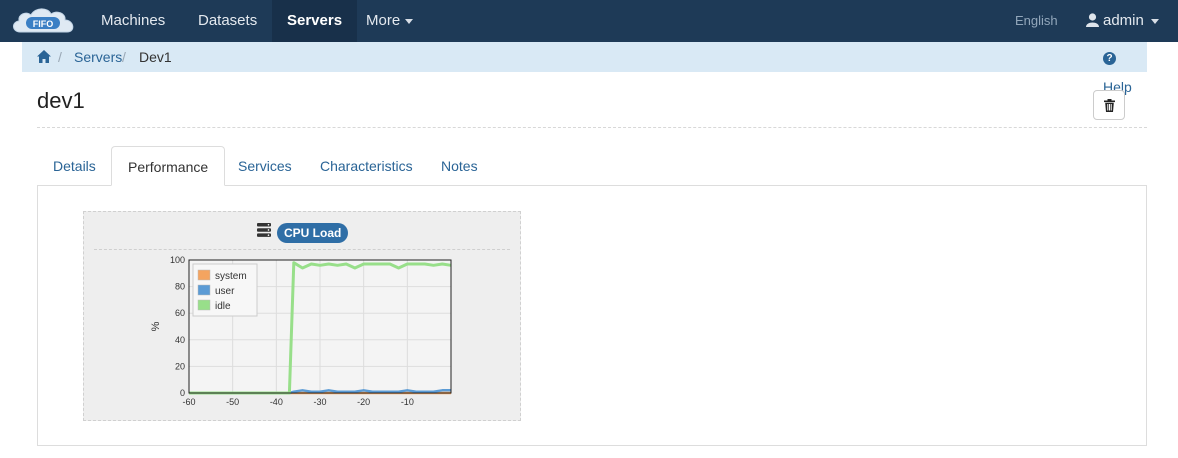 The image size is (1178, 458). What do you see at coordinates (1092, 20) in the screenshot?
I see `user-icon` at bounding box center [1092, 20].